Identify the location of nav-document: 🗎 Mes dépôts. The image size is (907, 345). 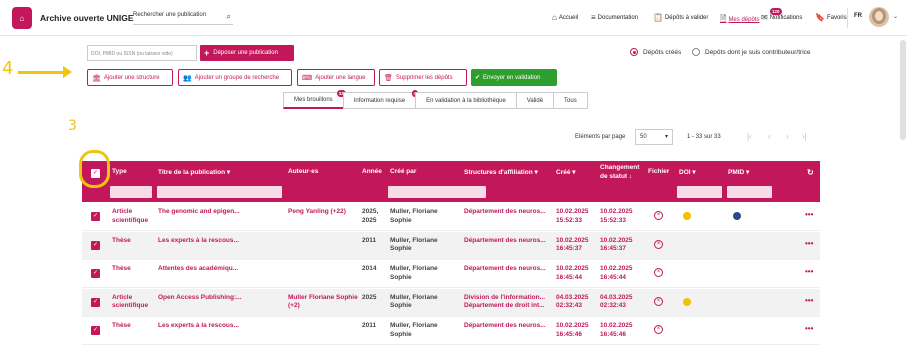
(739, 20).